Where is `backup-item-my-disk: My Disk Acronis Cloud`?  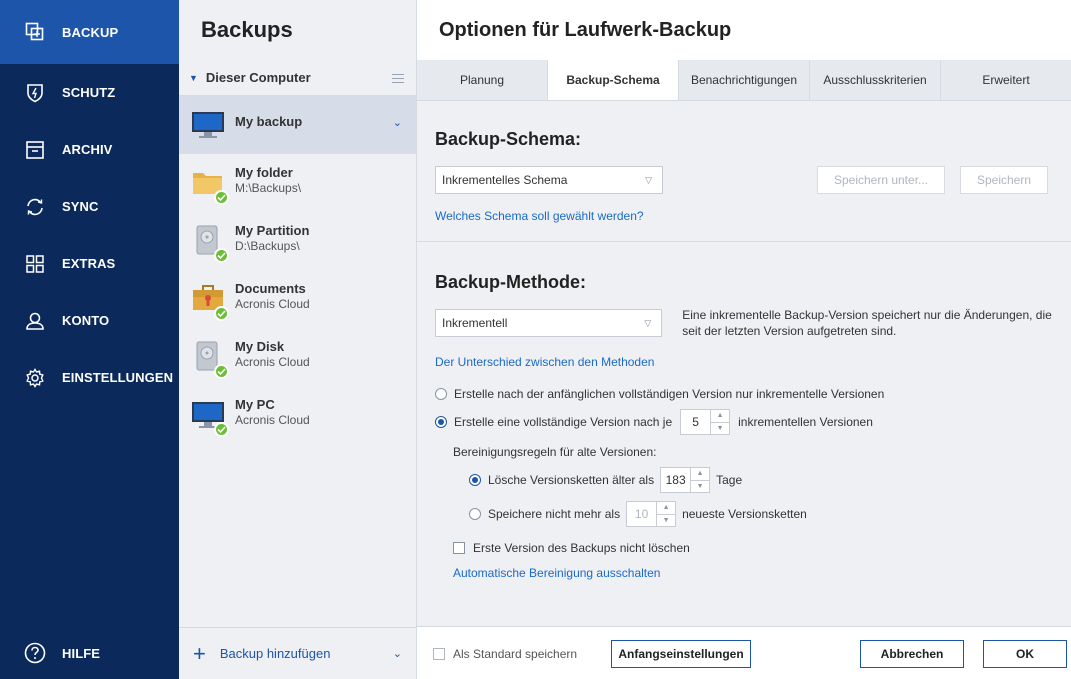 backup-item-my-disk: My Disk Acronis Cloud is located at coordinates (297, 357).